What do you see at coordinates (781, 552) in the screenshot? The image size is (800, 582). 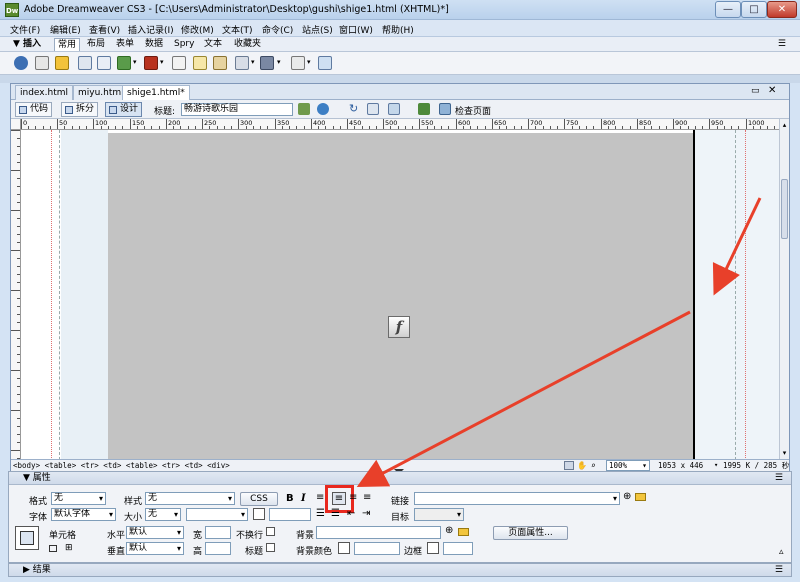 I see `expand-properties-icon: ▵` at bounding box center [781, 552].